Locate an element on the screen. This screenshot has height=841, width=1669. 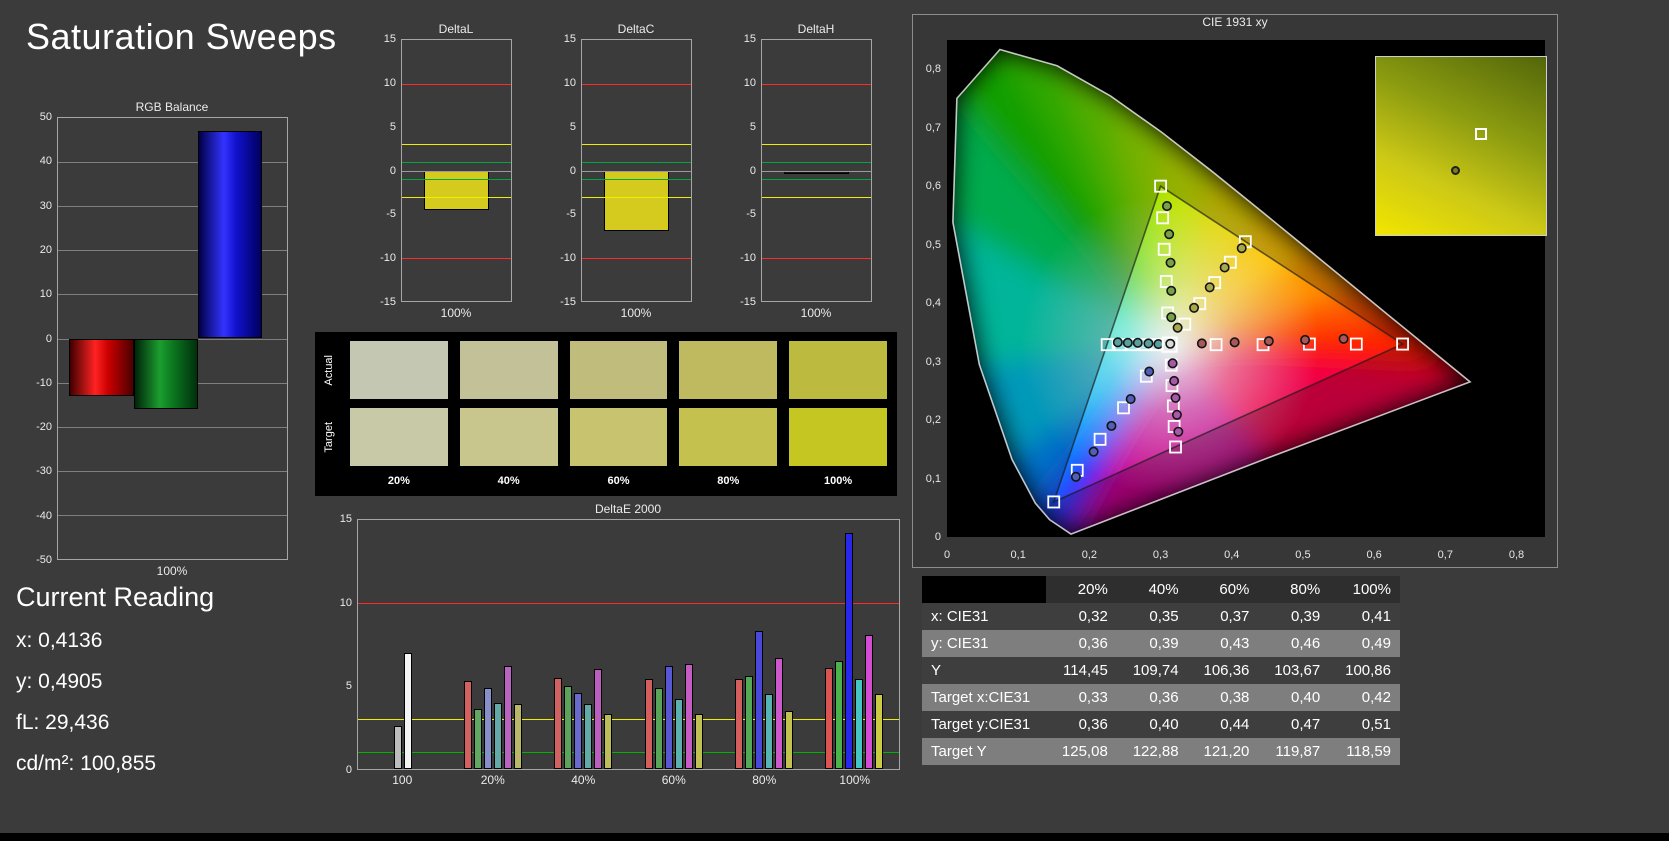
table-cell: 114,45 is located at coordinates (1085, 670).